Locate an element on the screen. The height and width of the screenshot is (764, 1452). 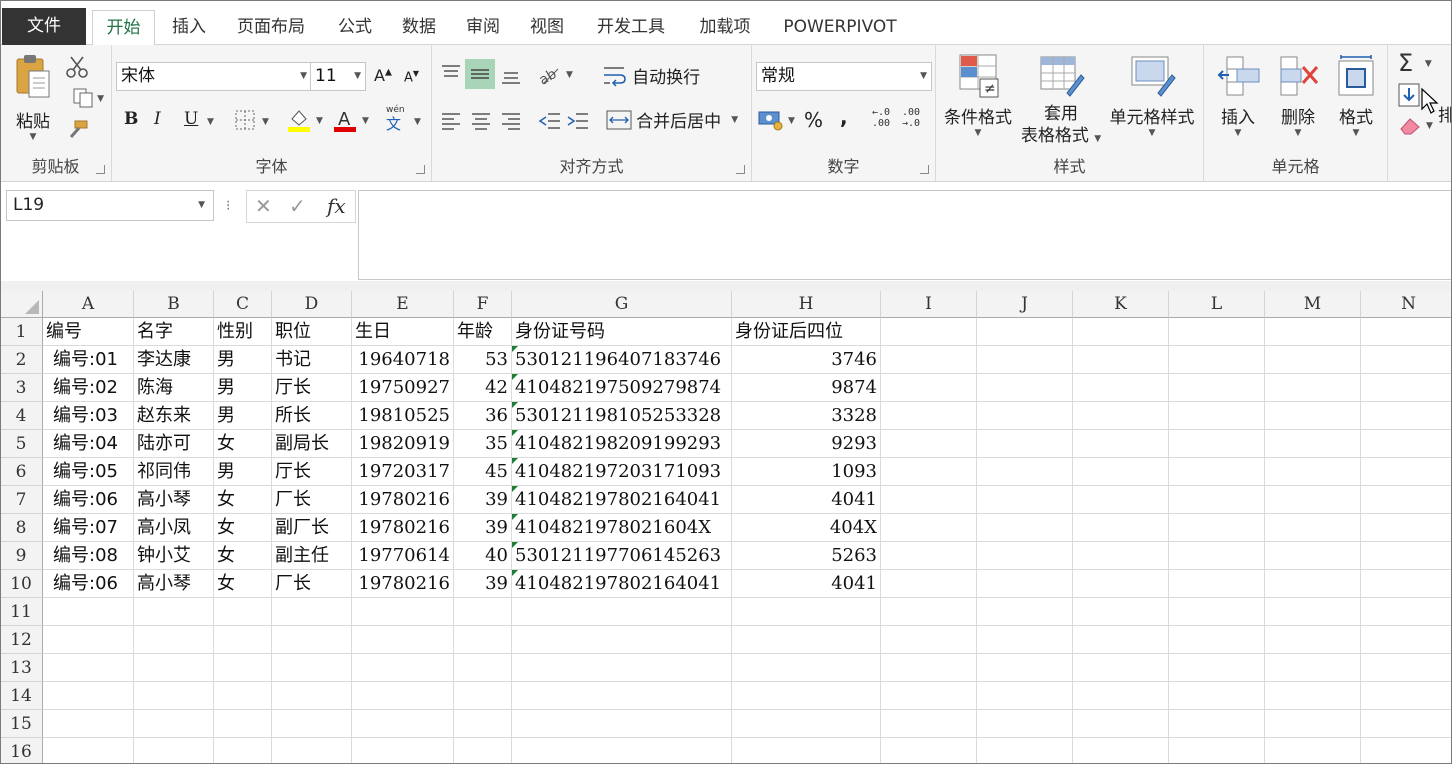
cell-a11 is located at coordinates (88, 612).